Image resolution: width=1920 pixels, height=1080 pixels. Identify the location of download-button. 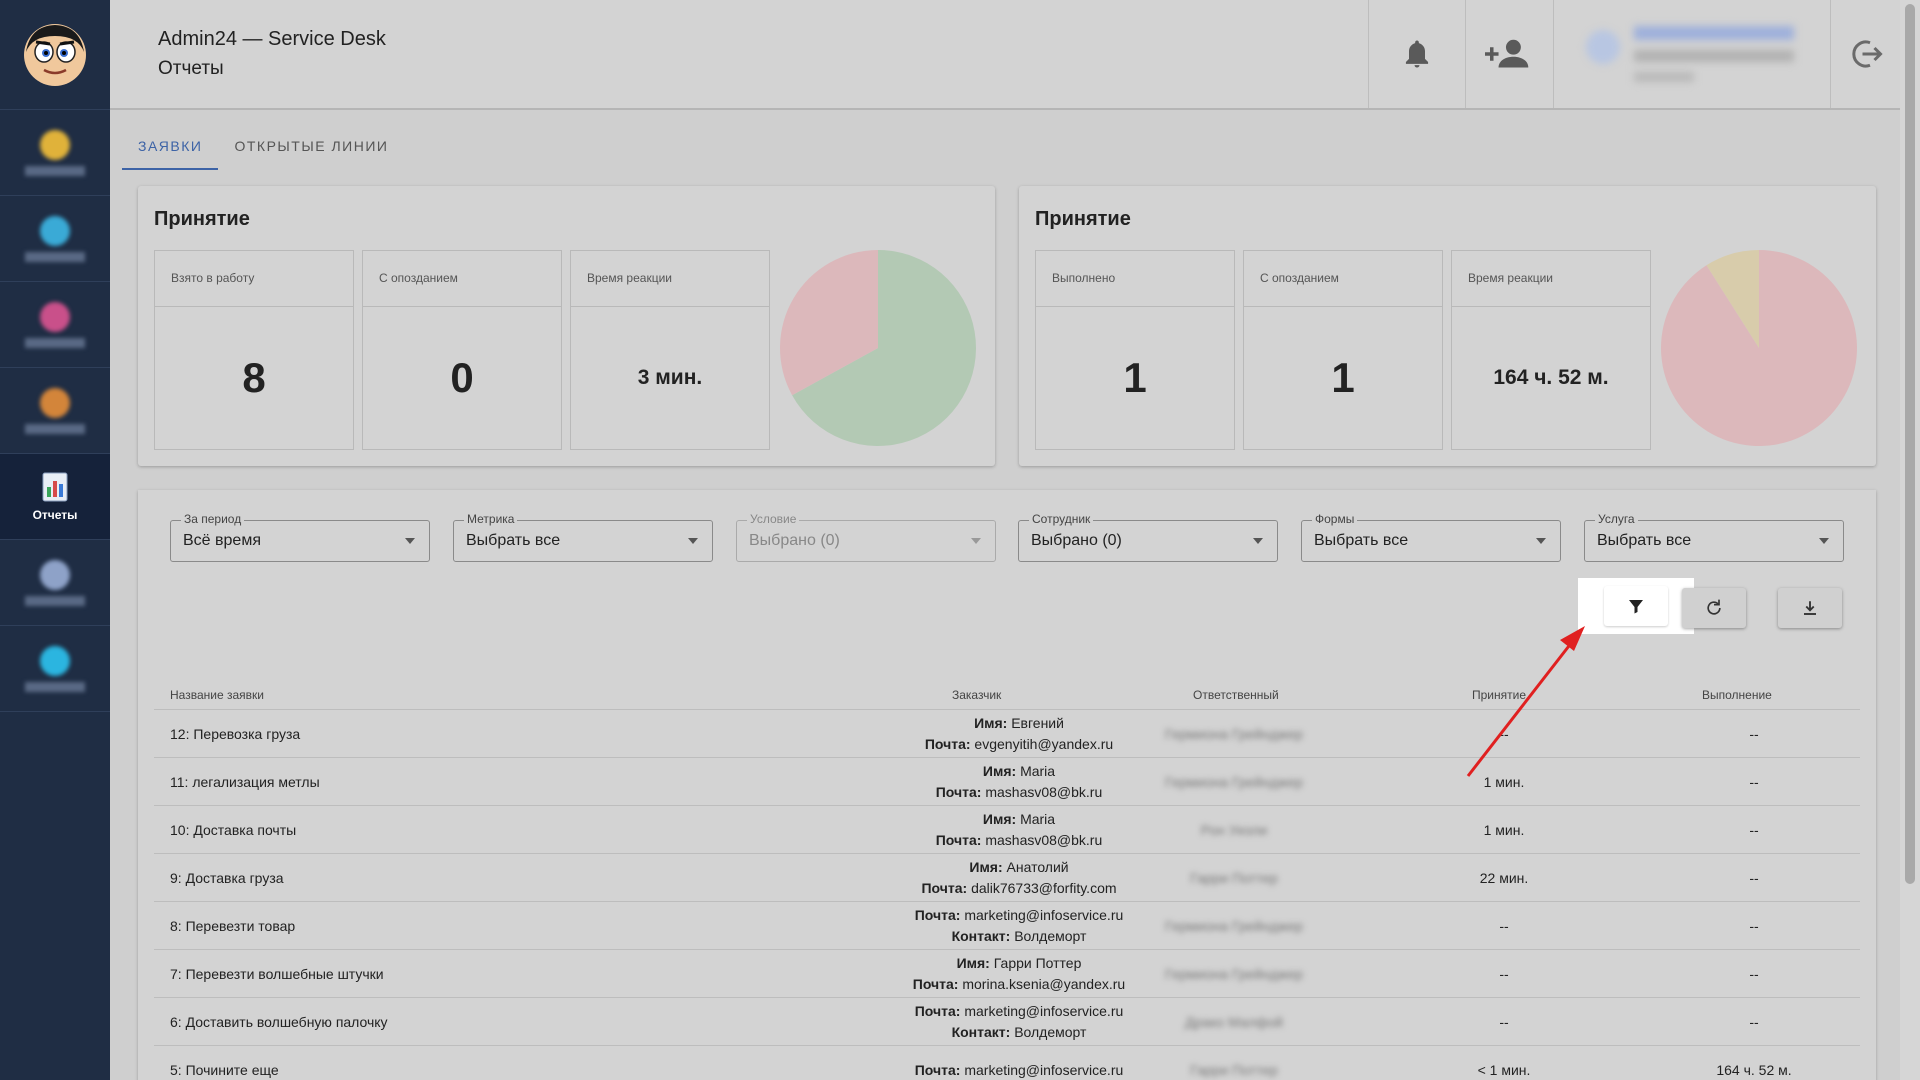
(1810, 608).